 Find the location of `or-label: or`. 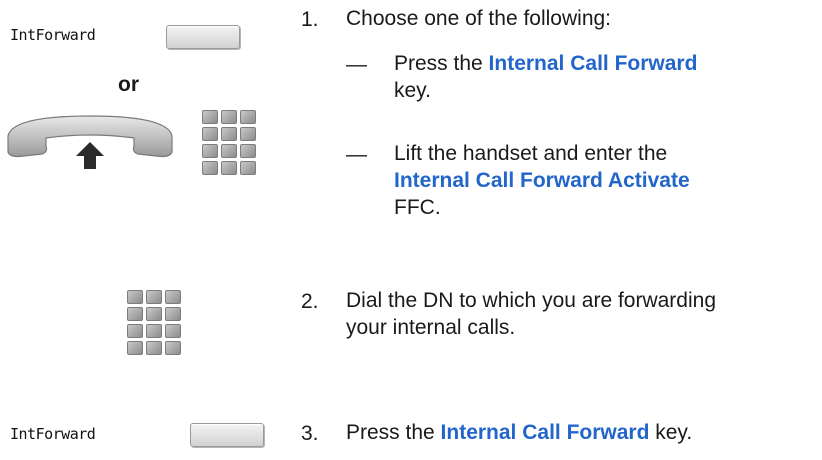

or-label: or is located at coordinates (128, 84).